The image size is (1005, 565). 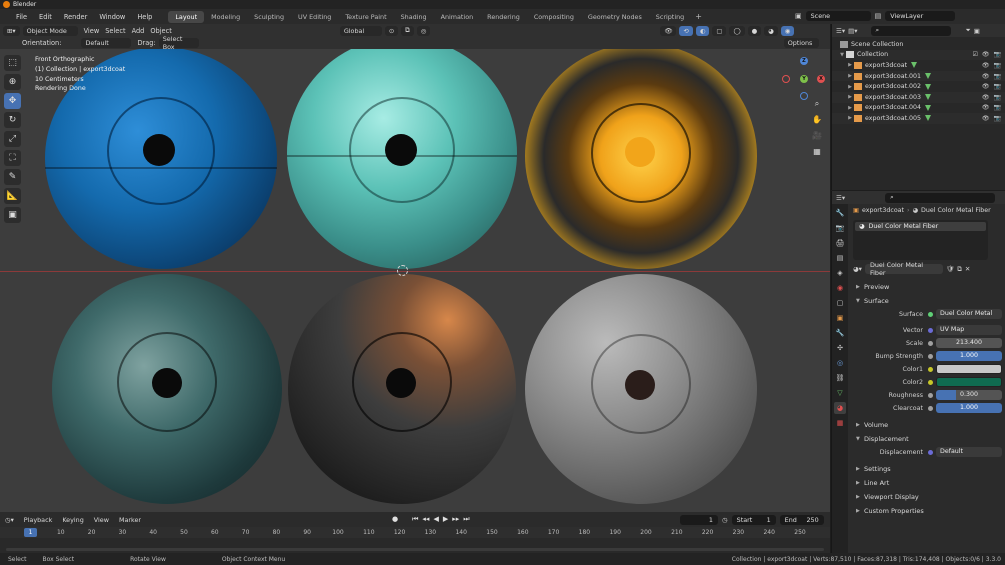 What do you see at coordinates (72, 520) in the screenshot?
I see `keying-menu: Keying` at bounding box center [72, 520].